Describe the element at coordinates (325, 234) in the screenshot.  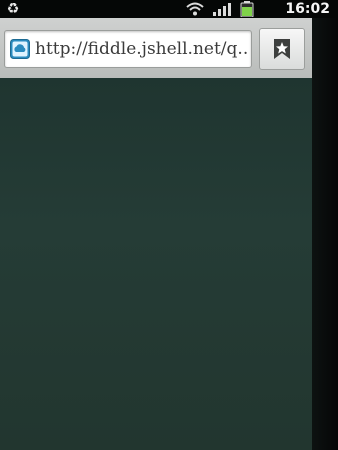
I see `device-bezel` at that location.